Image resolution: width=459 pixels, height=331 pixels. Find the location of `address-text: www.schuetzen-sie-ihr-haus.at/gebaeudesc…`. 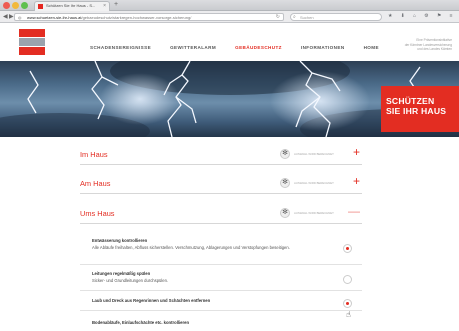

address-text: www.schuetzen-sie-ihr-haus.at/gebaeudesc… is located at coordinates (109, 17).